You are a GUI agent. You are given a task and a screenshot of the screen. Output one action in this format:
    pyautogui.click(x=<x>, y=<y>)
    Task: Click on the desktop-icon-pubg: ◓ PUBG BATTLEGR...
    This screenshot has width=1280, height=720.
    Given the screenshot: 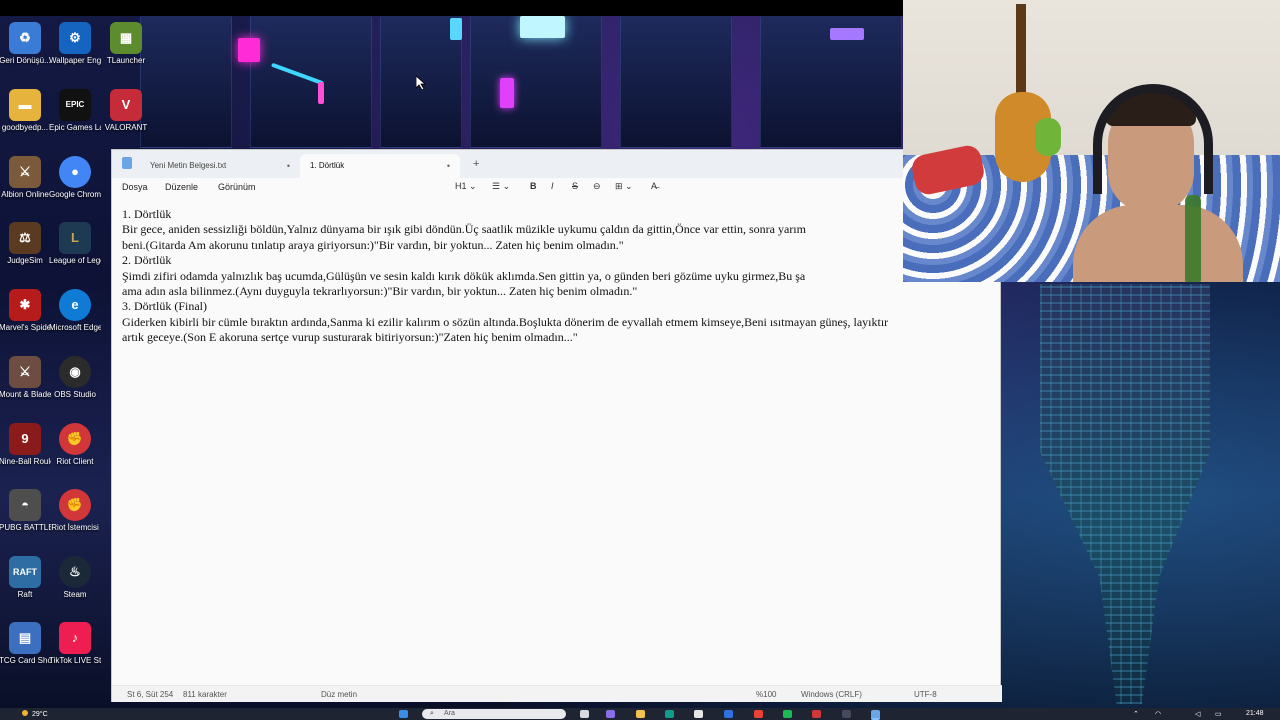 What is the action you would take?
    pyautogui.click(x=25, y=511)
    